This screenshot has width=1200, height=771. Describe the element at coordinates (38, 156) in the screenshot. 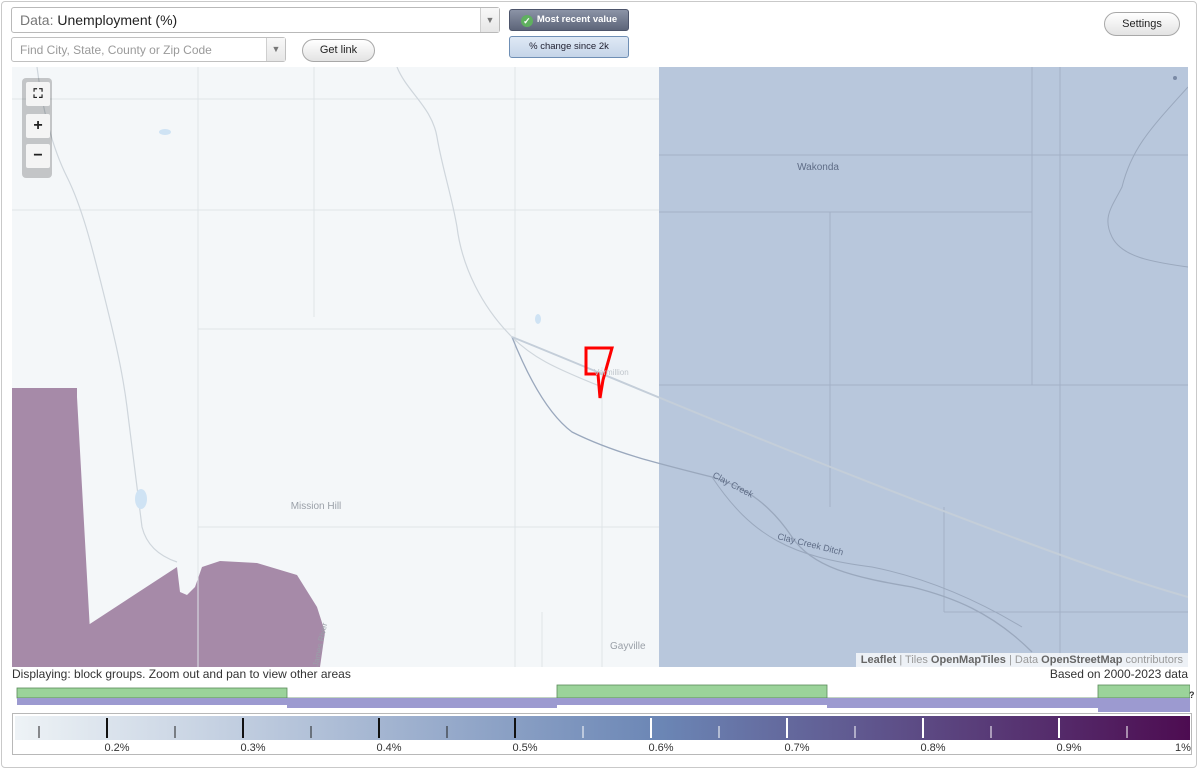

I see `zoom-out-icon: −` at that location.